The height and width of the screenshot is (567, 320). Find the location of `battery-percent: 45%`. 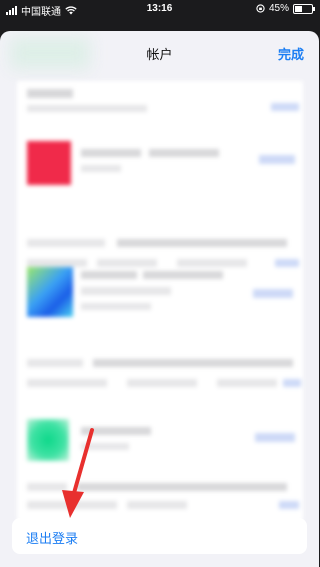

battery-percent: 45% is located at coordinates (278, 8).